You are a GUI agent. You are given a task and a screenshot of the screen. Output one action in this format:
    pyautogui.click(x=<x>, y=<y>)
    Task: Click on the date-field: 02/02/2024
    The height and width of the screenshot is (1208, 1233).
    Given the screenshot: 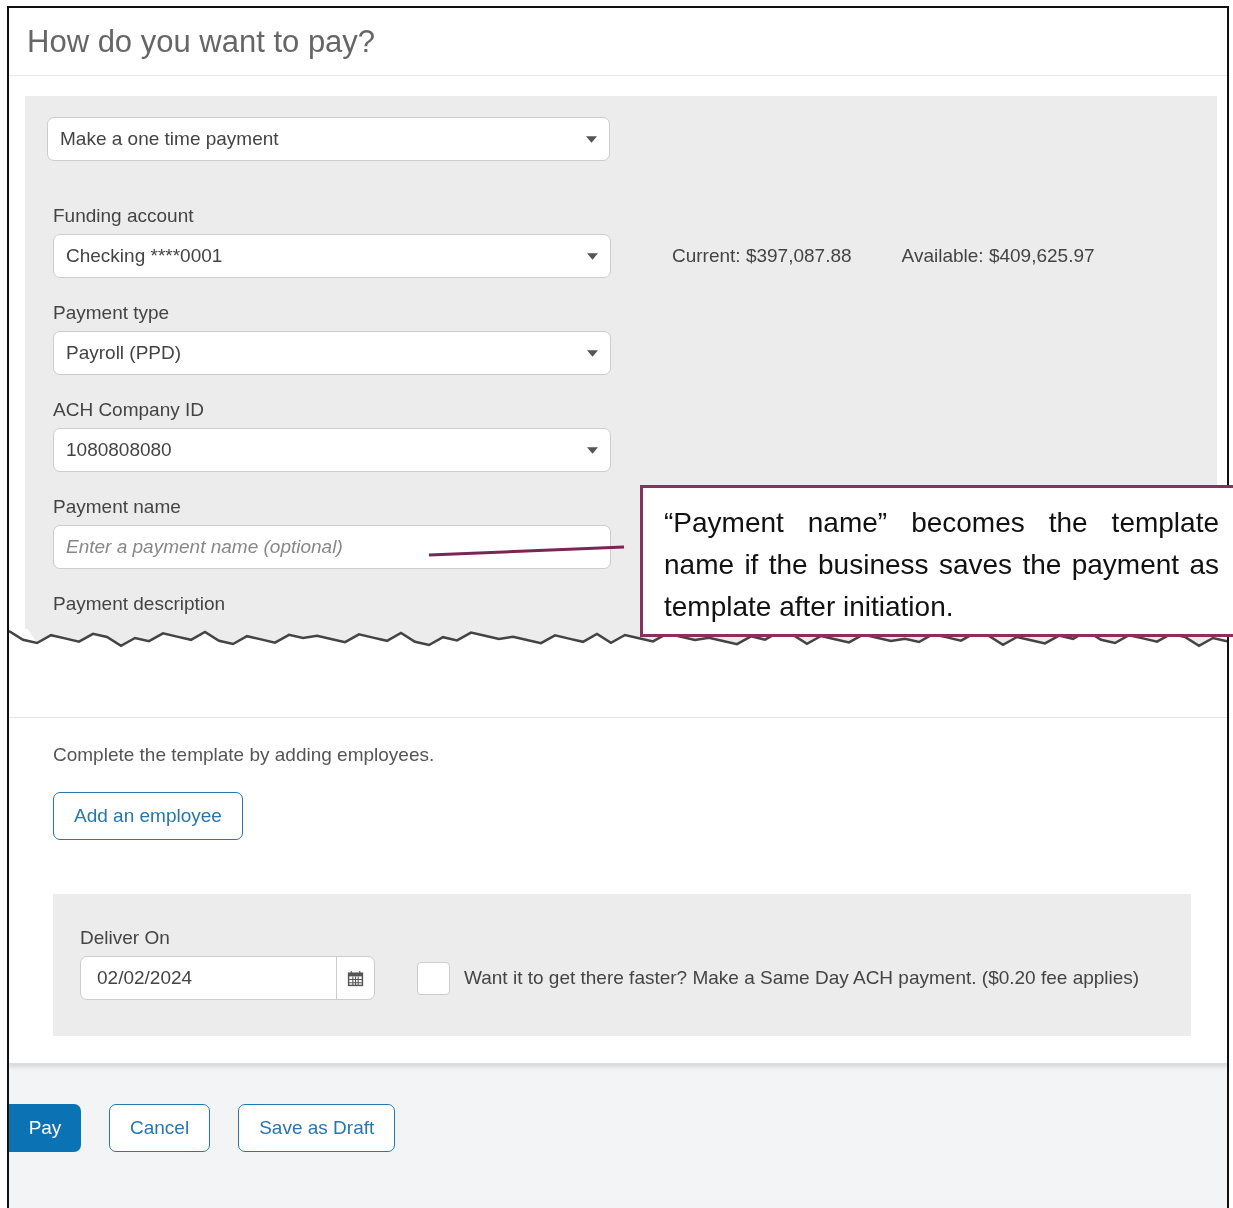 What is the action you would take?
    pyautogui.click(x=227, y=978)
    